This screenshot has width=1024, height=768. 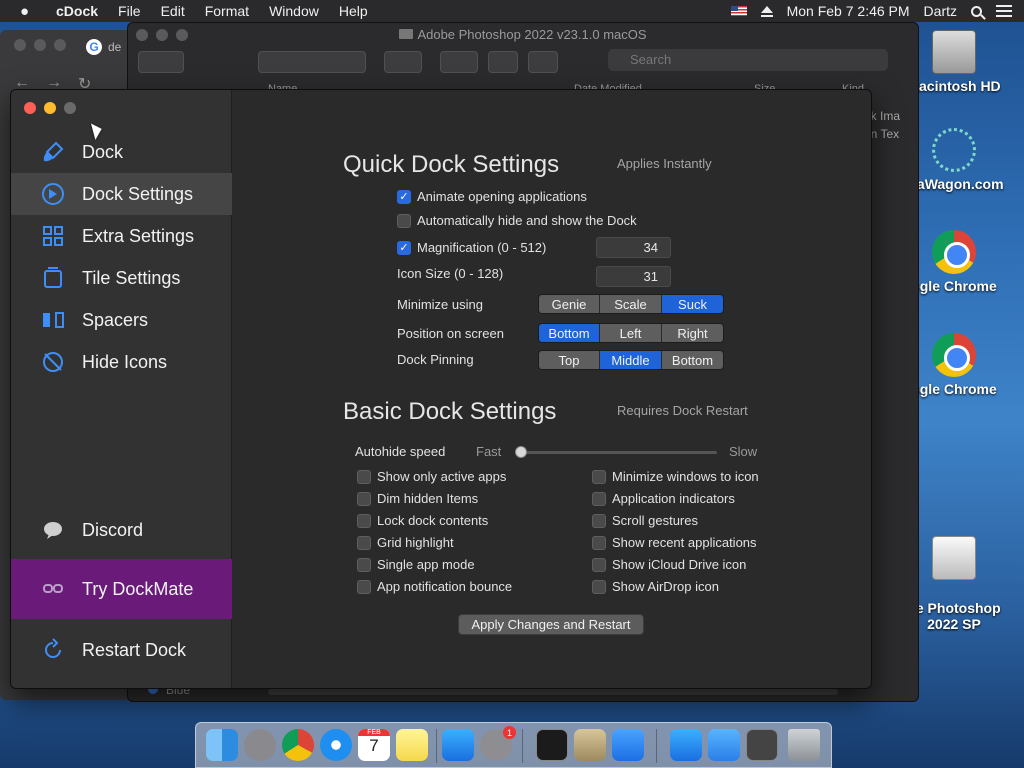 What do you see at coordinates (458, 745) in the screenshot?
I see `app-store-icon` at bounding box center [458, 745].